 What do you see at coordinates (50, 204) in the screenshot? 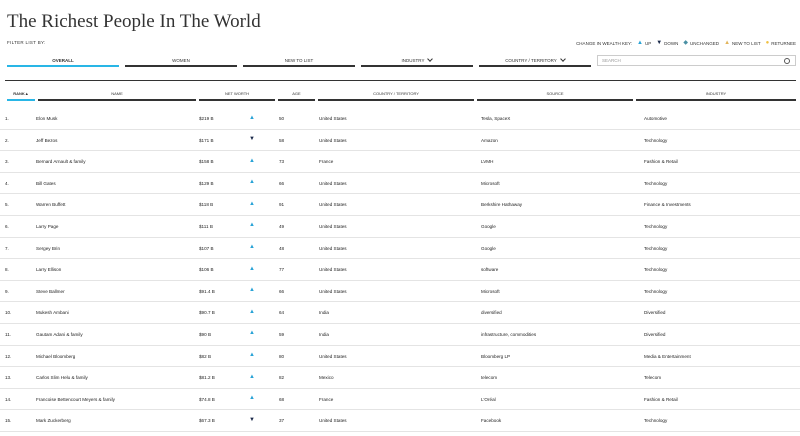
I see `name-cell: Warren Buffett` at bounding box center [50, 204].